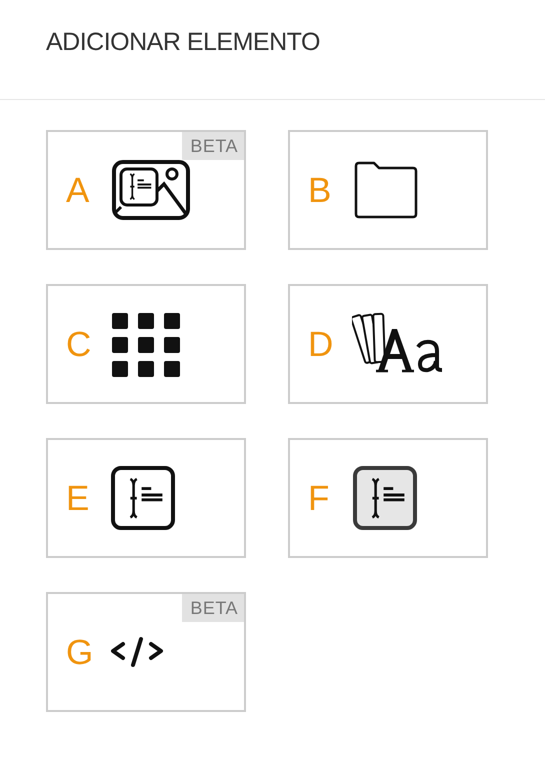  I want to click on option-letter: B, so click(320, 190).